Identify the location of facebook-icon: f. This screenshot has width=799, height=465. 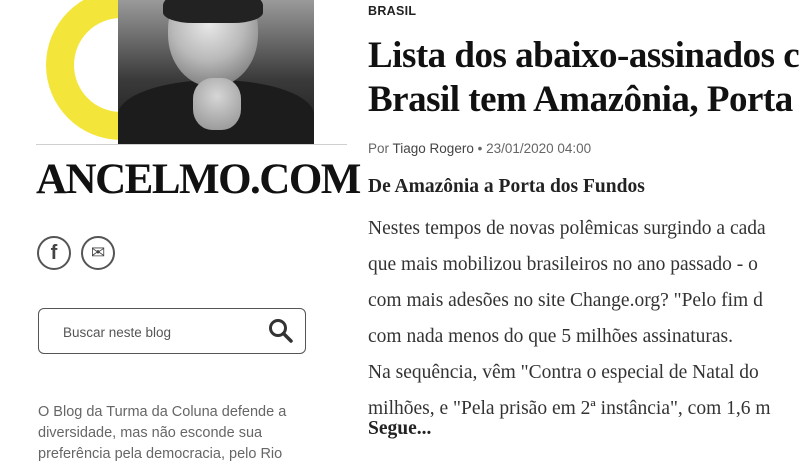
(54, 252).